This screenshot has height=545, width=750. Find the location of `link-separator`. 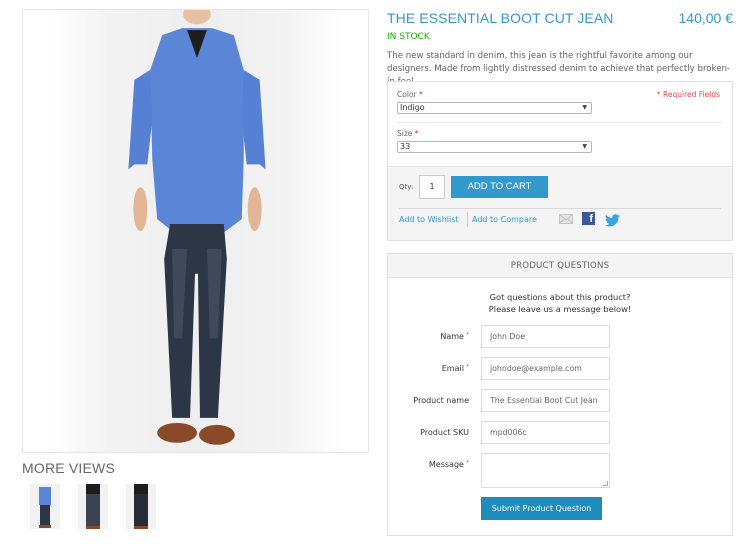

link-separator is located at coordinates (467, 219).